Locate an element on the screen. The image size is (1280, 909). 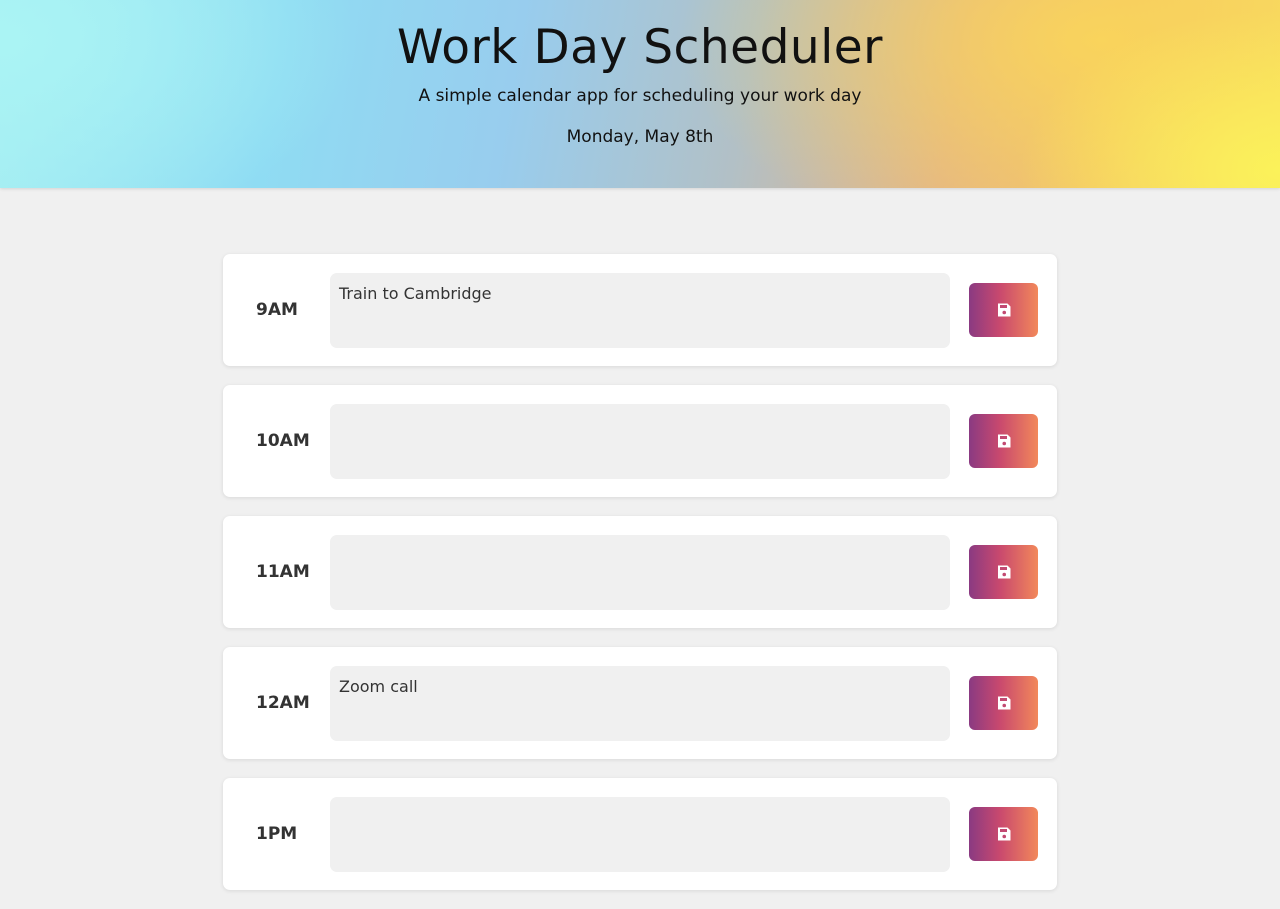
task-input: Train to Cambridge is located at coordinates (640, 310).